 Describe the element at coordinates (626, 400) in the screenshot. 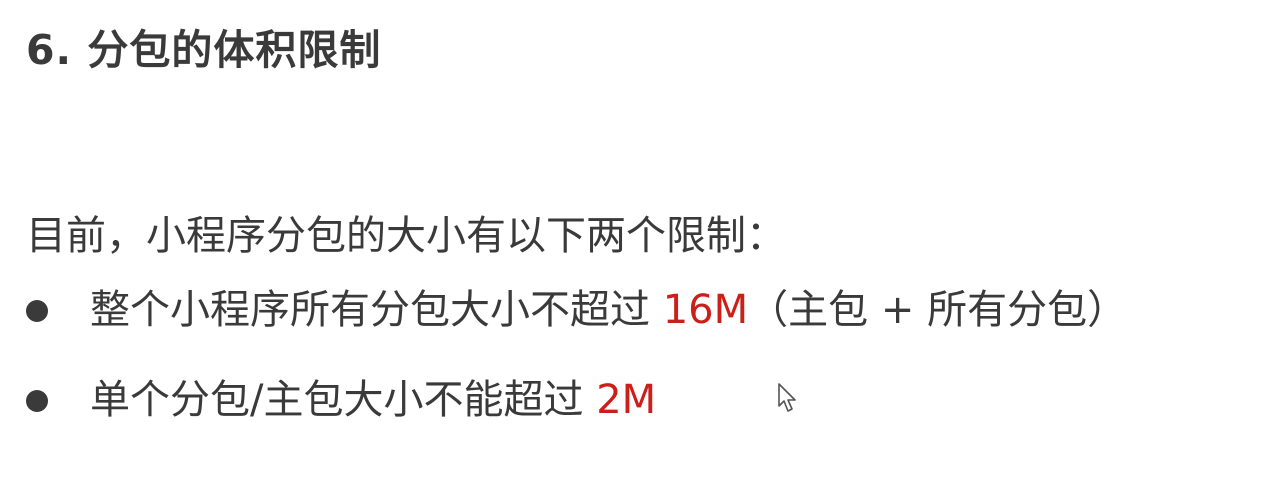

I see `size-limit-highlight: 2M` at that location.